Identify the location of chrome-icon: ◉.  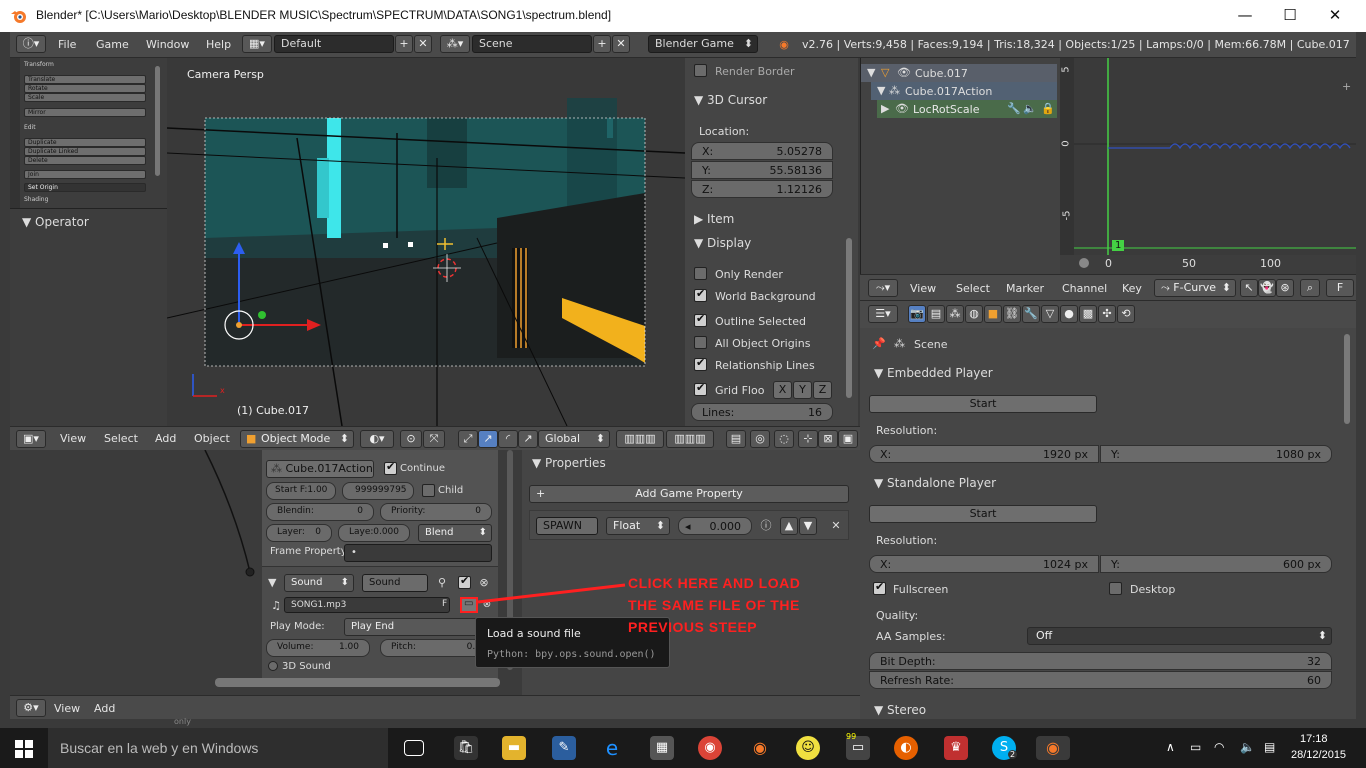
(710, 748).